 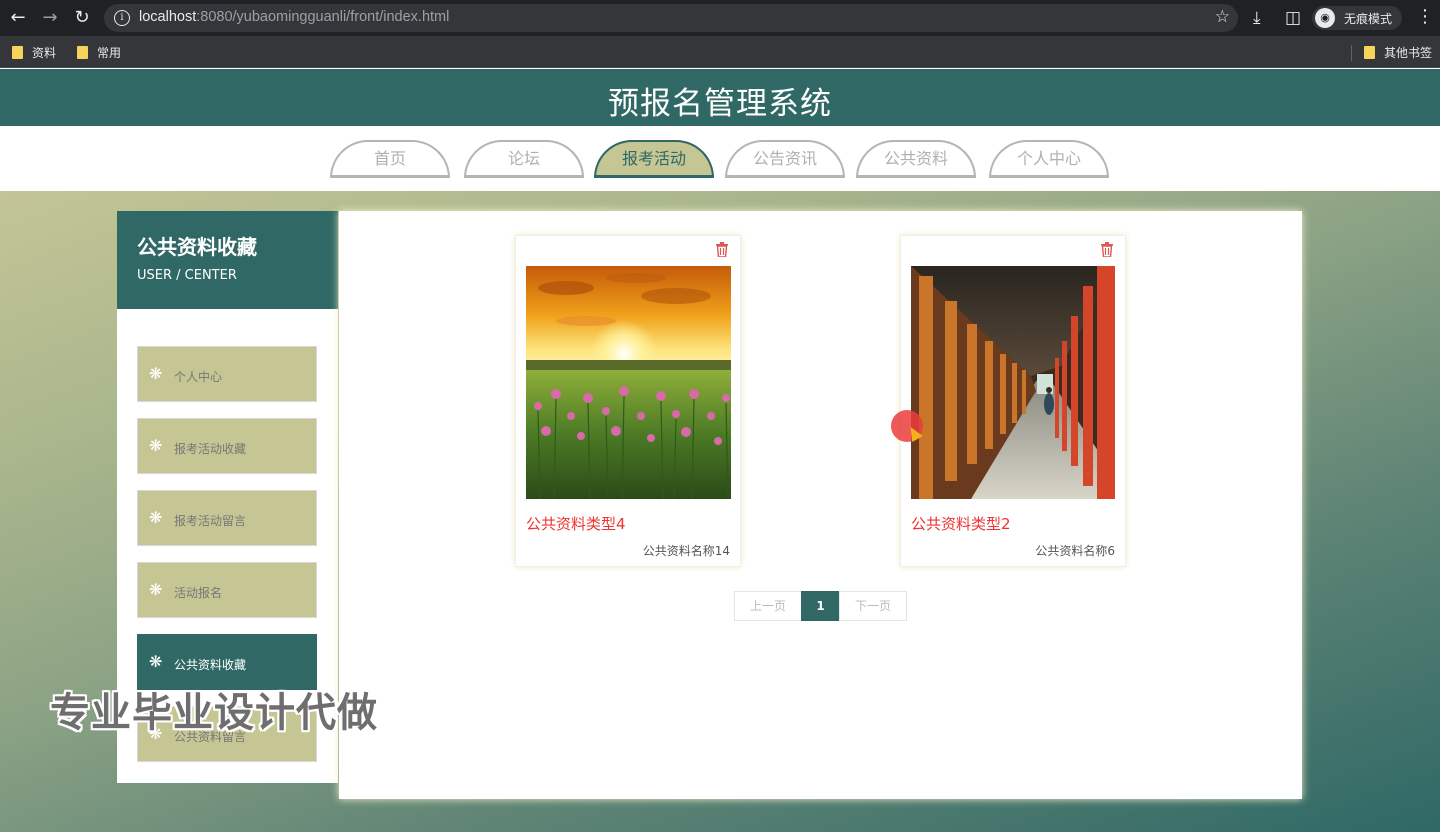 I want to click on bookmark-label: 资料, so click(x=44, y=53).